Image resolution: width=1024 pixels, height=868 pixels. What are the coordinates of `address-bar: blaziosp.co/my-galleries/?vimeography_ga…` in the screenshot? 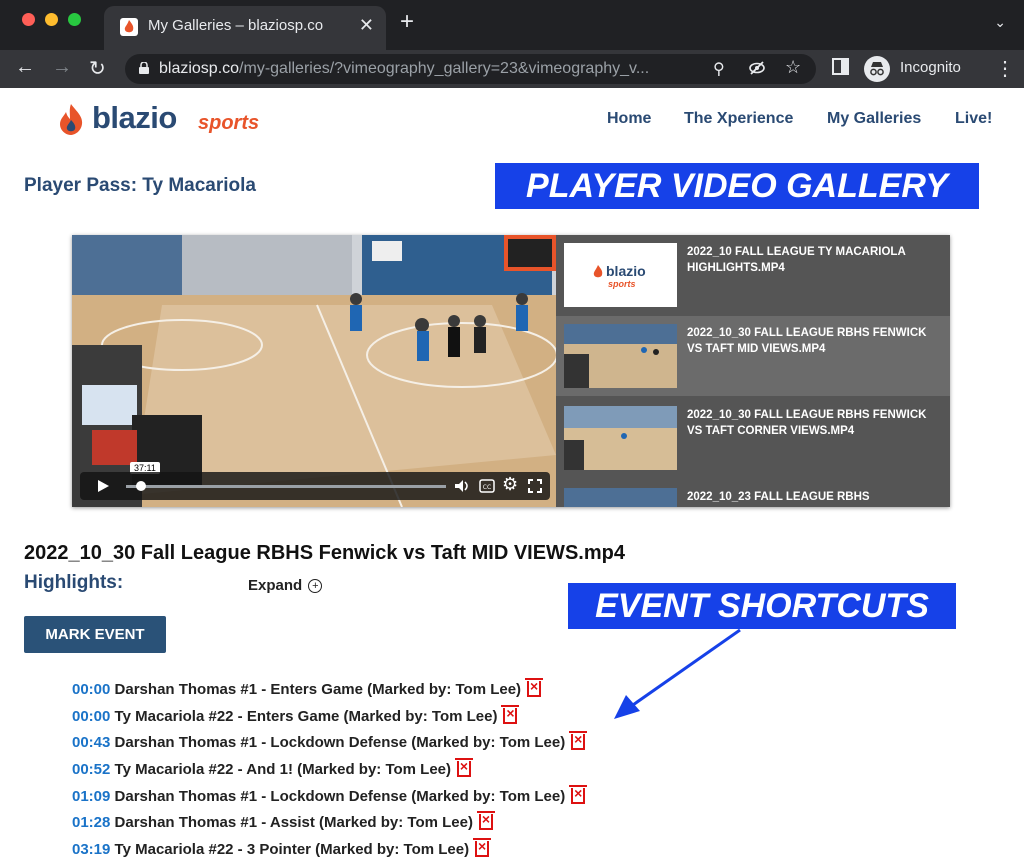 It's located at (470, 69).